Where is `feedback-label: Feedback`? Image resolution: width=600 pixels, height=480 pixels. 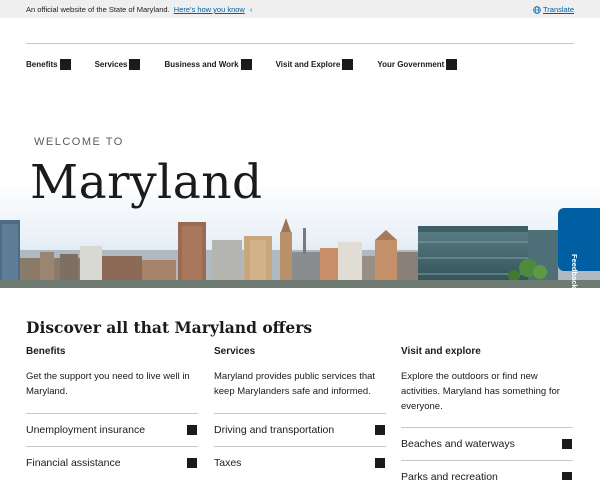
feedback-label: Feedback is located at coordinates (574, 271).